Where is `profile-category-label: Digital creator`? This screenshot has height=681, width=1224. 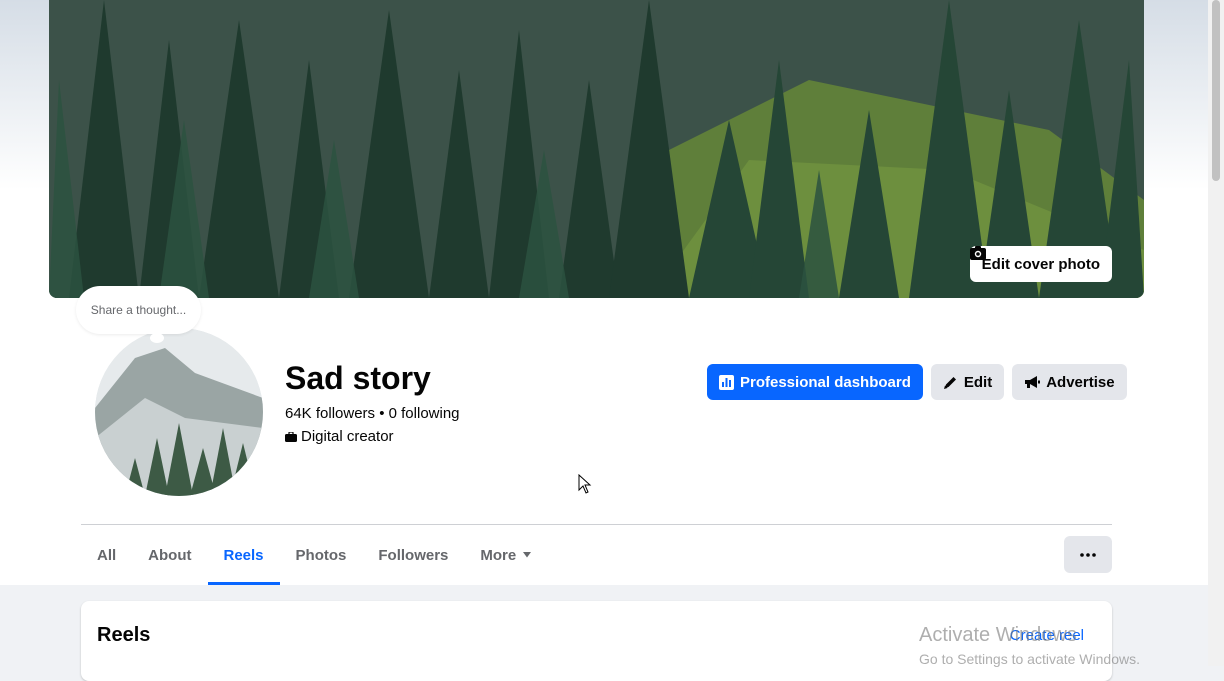 profile-category-label: Digital creator is located at coordinates (347, 436).